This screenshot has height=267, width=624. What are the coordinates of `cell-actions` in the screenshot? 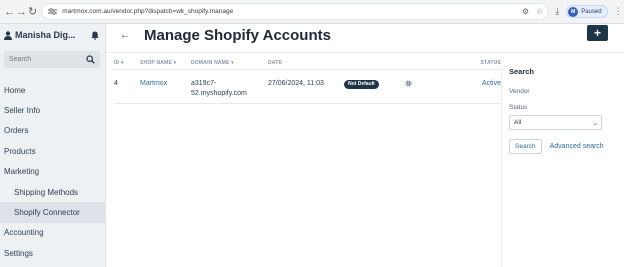 It's located at (428, 85).